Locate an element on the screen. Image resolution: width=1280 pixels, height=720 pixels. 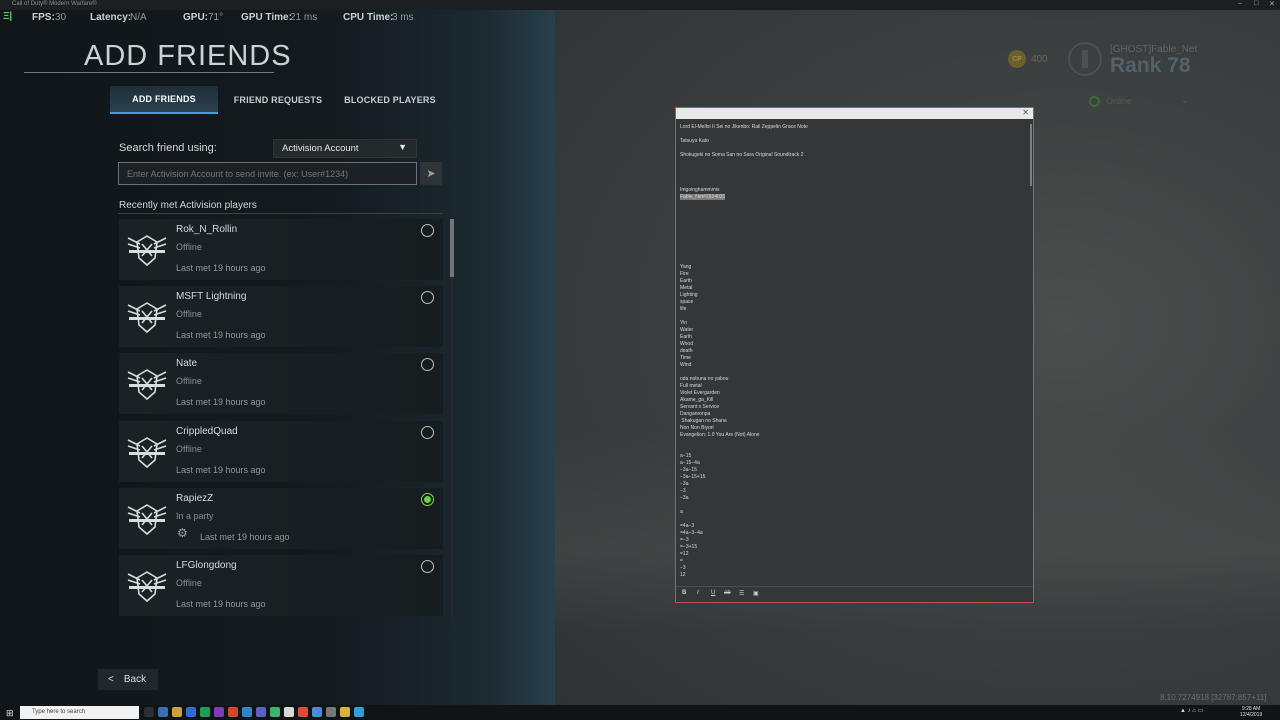
bold-button: B is located at coordinates (684, 593).